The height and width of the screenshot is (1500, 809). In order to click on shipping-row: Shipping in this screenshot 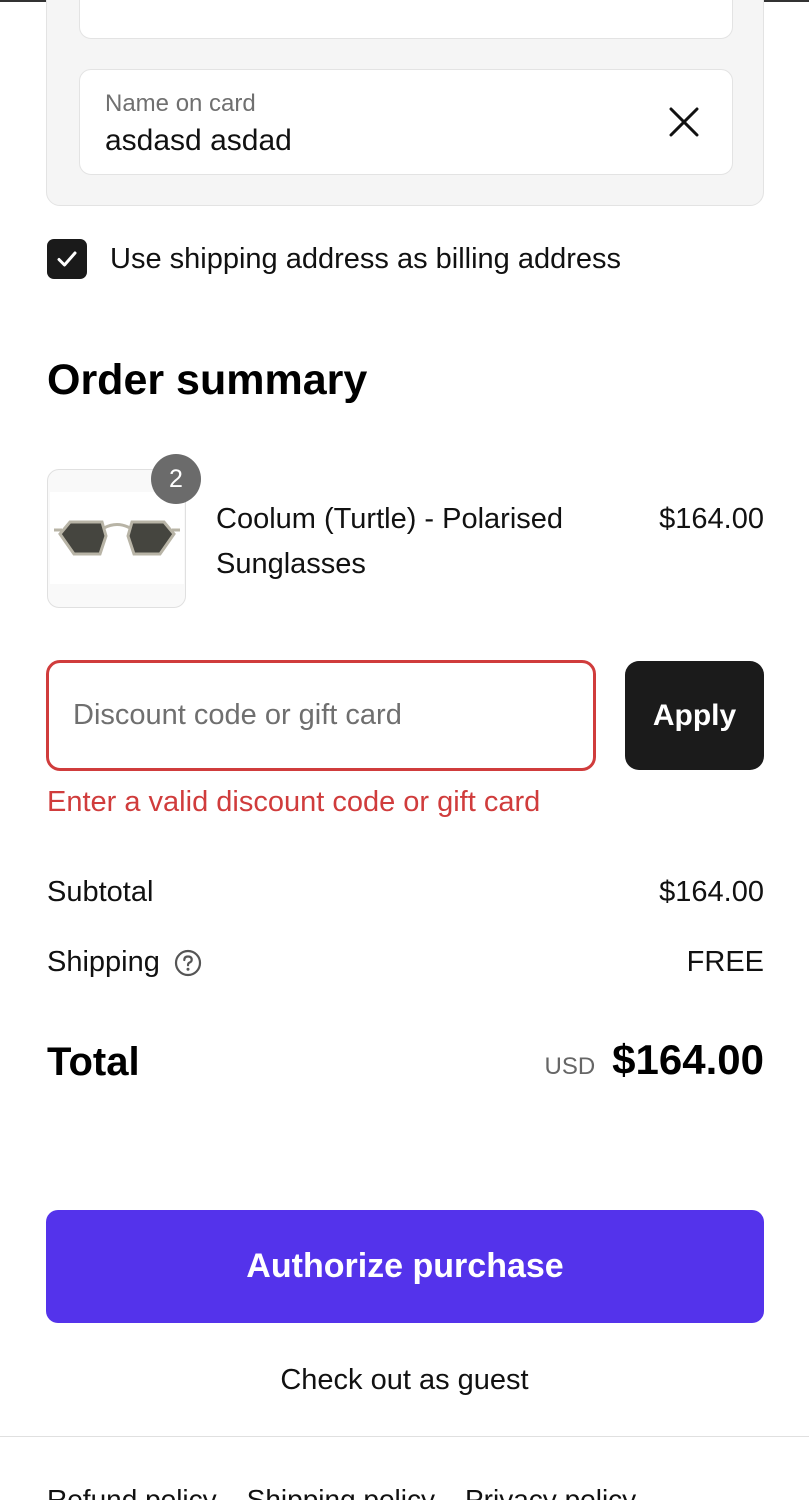, I will do `click(124, 962)`.